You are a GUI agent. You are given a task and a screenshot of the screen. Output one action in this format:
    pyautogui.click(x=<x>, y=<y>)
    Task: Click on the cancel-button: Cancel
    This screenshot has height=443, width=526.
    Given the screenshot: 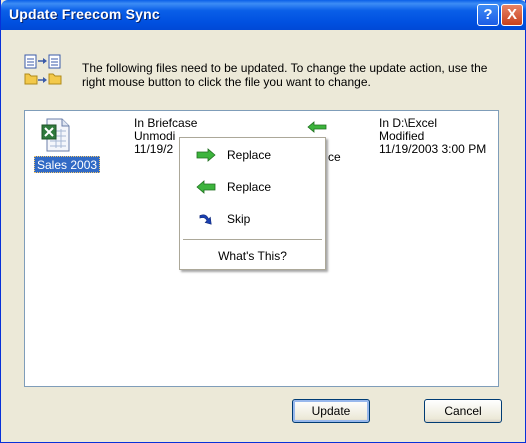 What is the action you would take?
    pyautogui.click(x=463, y=411)
    